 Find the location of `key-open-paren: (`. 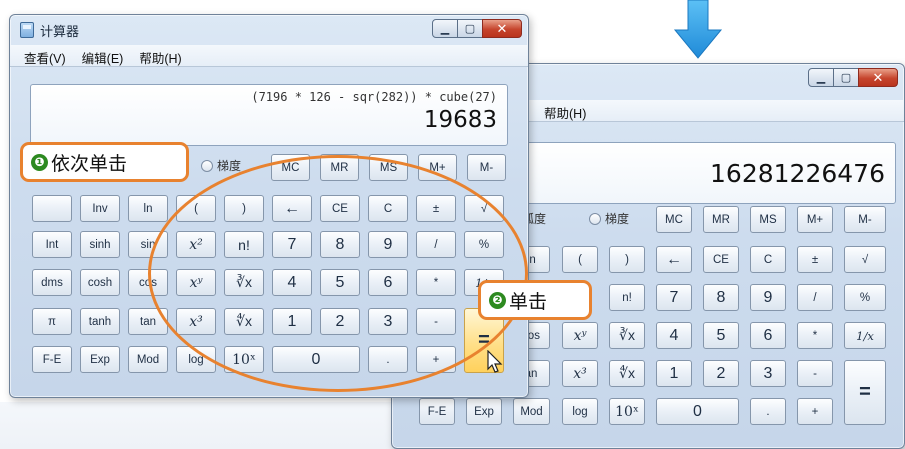

key-open-paren: ( is located at coordinates (580, 259).